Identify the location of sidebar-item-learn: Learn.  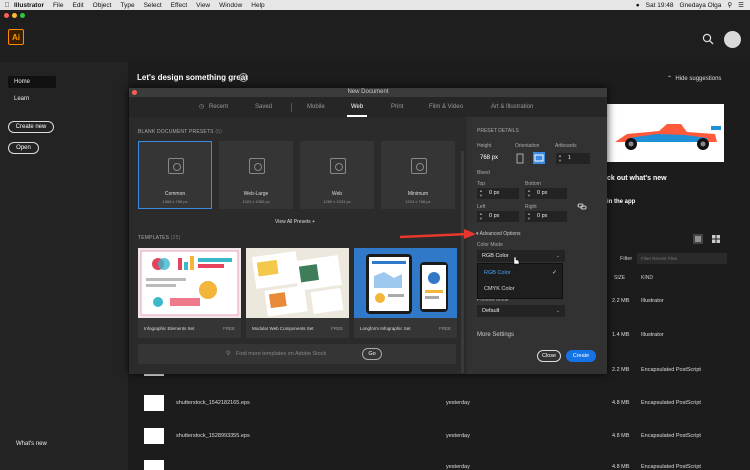
(21, 99).